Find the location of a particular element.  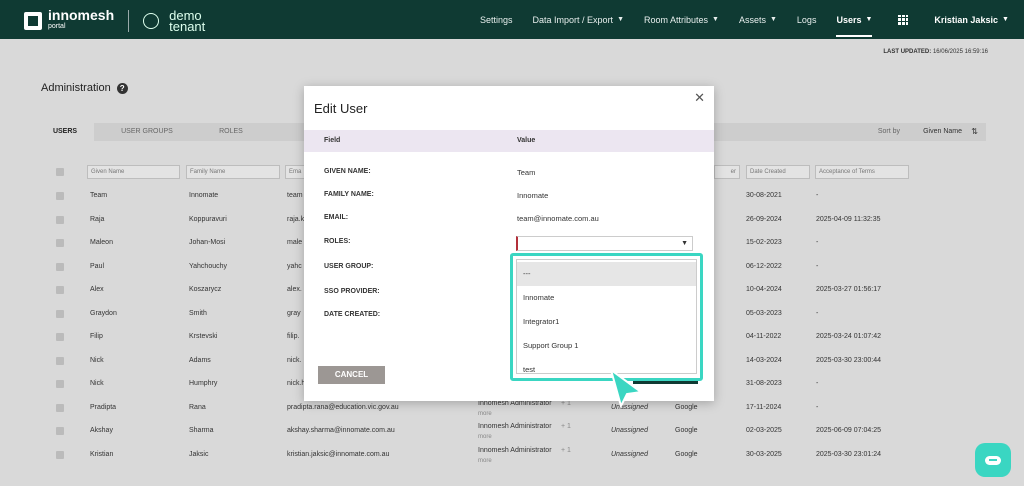

tenant-logo-icon is located at coordinates (151, 21).